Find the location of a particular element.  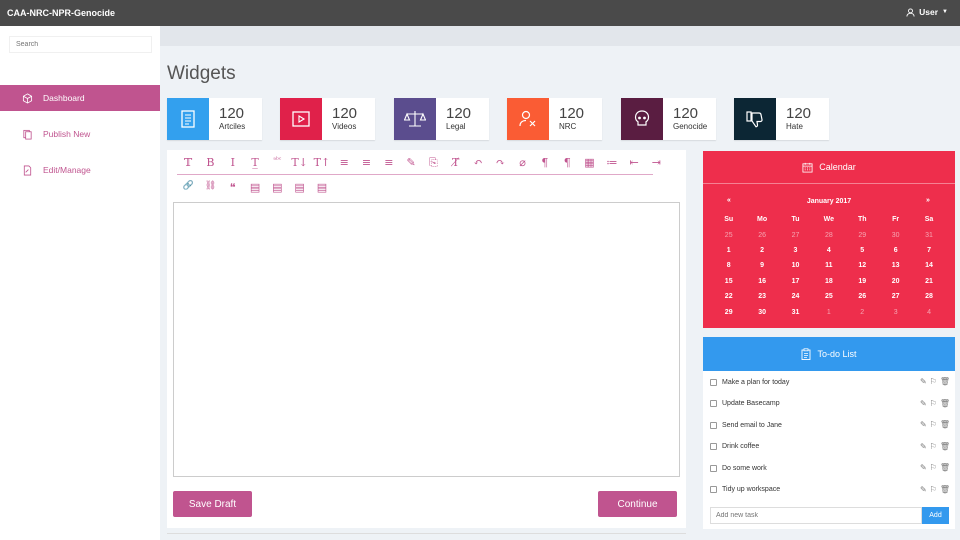

calendar-day: 20 is located at coordinates (895, 281).